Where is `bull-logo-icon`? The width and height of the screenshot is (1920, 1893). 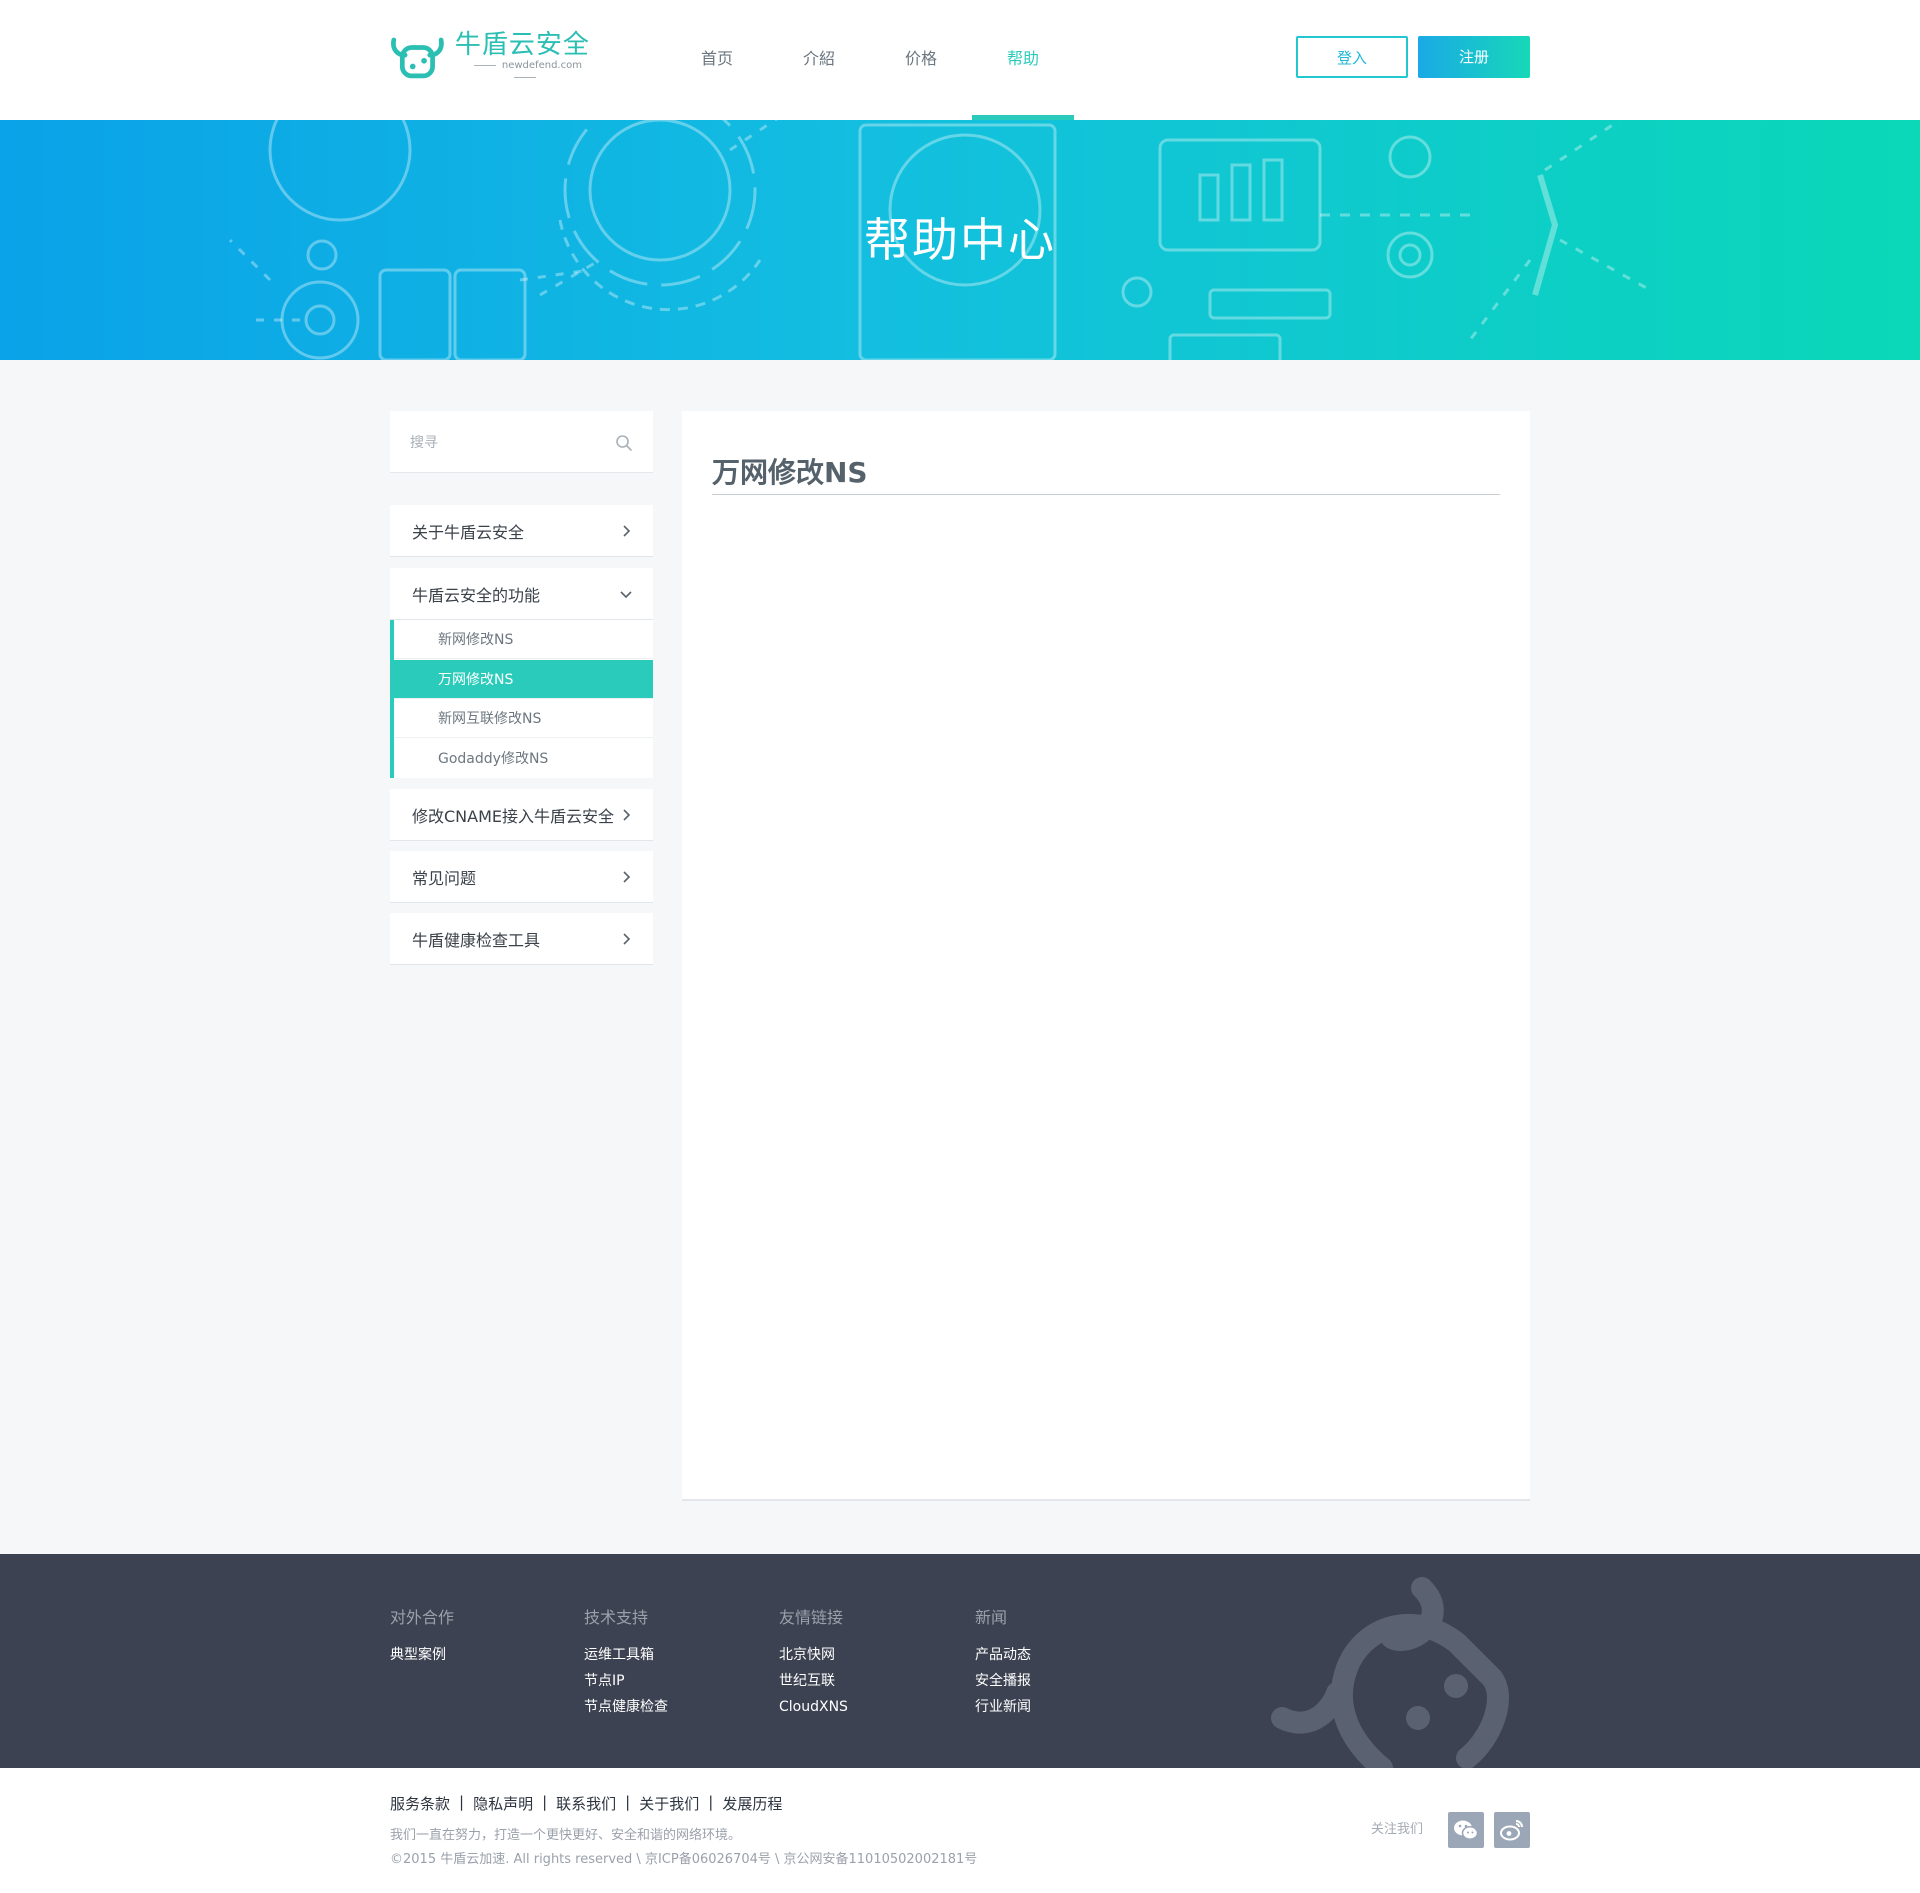 bull-logo-icon is located at coordinates (417, 58).